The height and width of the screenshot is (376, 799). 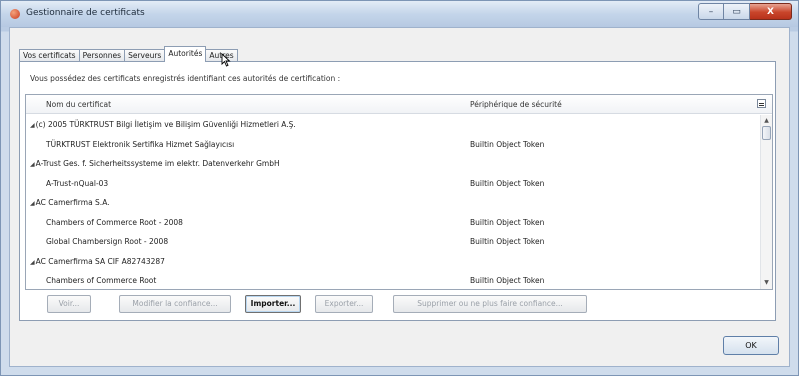 I want to click on window-controls: – ▭ X, so click(x=745, y=11).